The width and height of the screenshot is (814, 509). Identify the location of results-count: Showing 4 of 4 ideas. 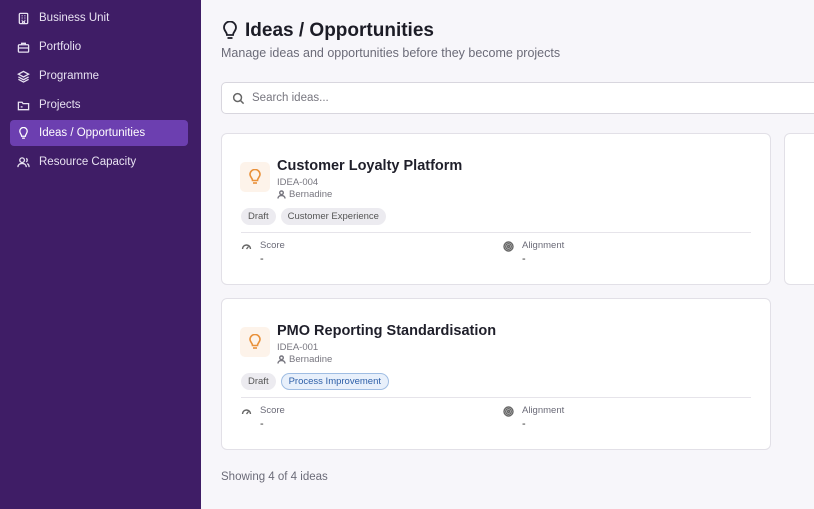
(274, 477).